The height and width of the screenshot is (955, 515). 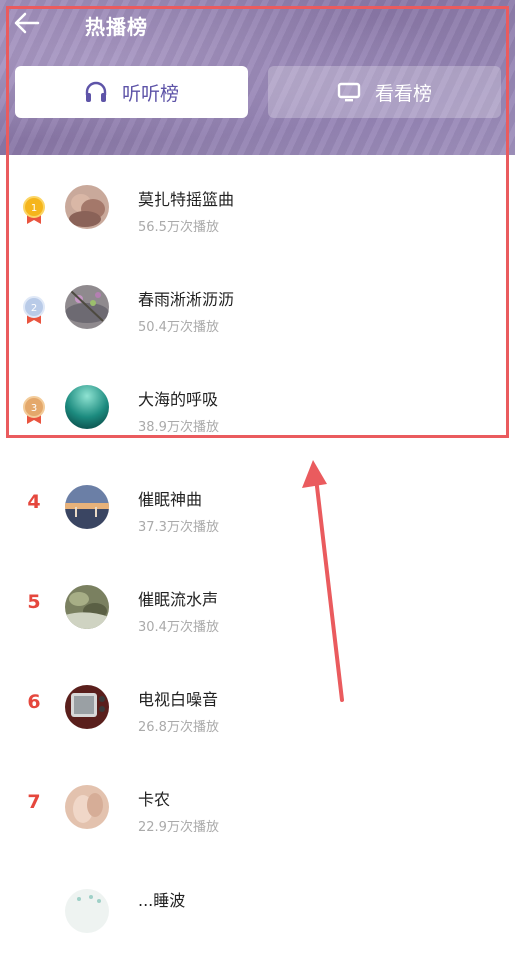 I want to click on tab-watch-chart: 看看榜, so click(x=384, y=92).